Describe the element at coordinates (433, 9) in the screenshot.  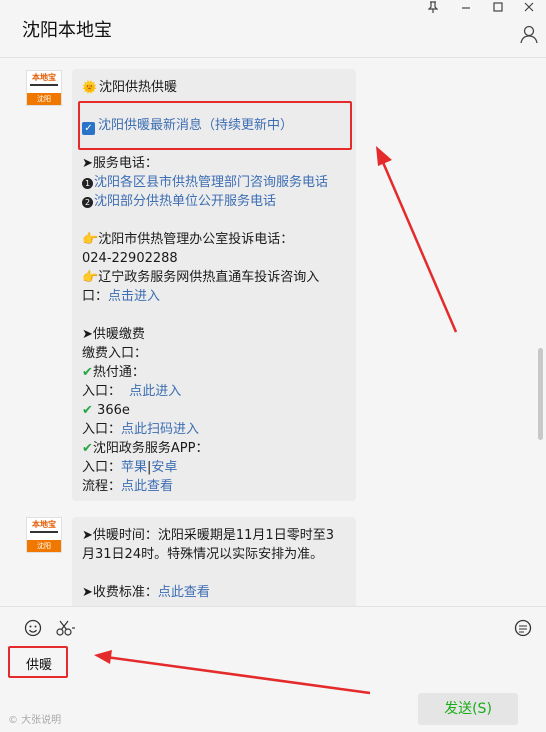
I see `pin-icon` at that location.